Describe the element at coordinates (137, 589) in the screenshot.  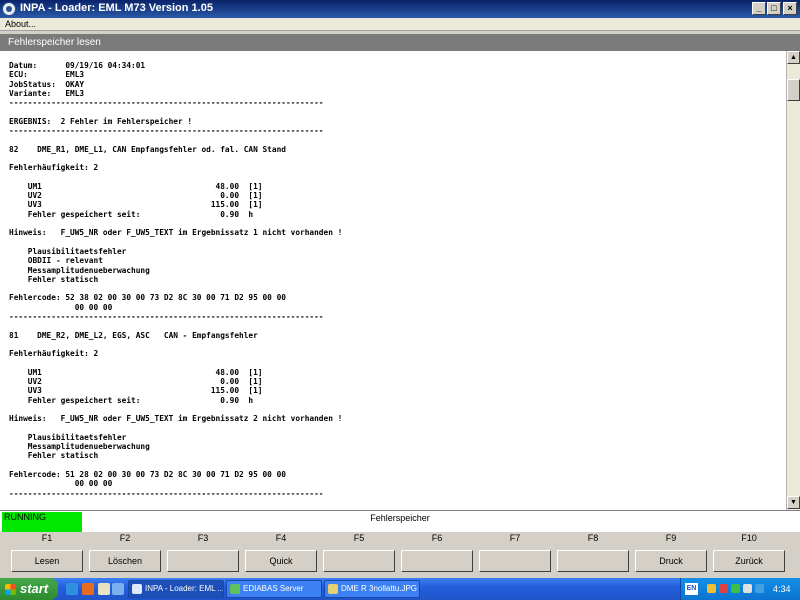
I see `inpa-task-icon` at that location.